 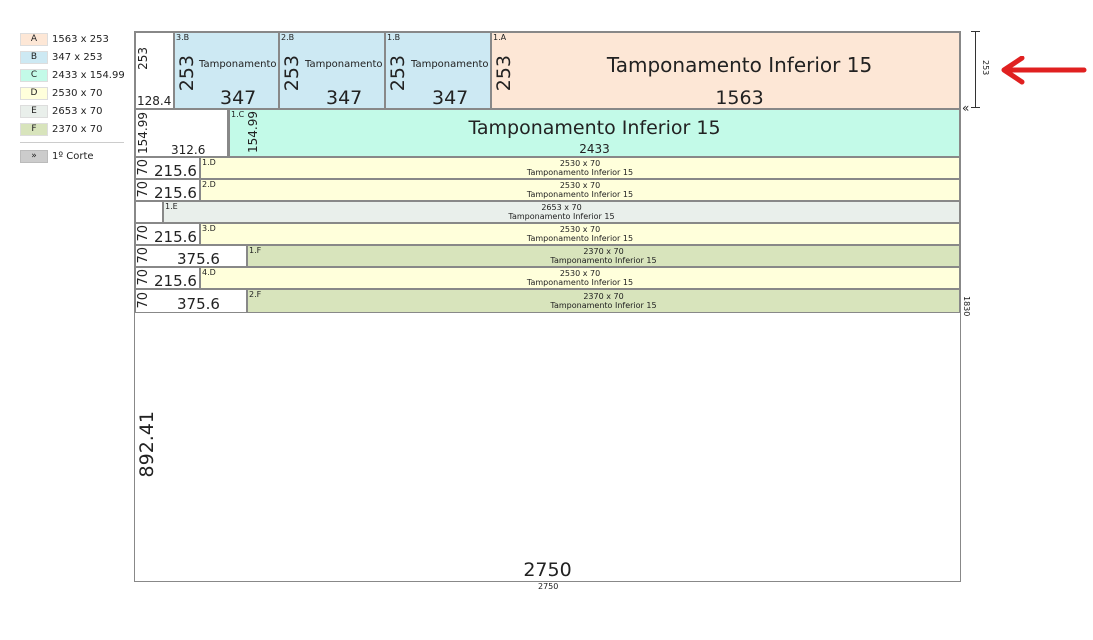 What do you see at coordinates (154, 101) in the screenshot?
I see `waste-width-label: 128.4` at bounding box center [154, 101].